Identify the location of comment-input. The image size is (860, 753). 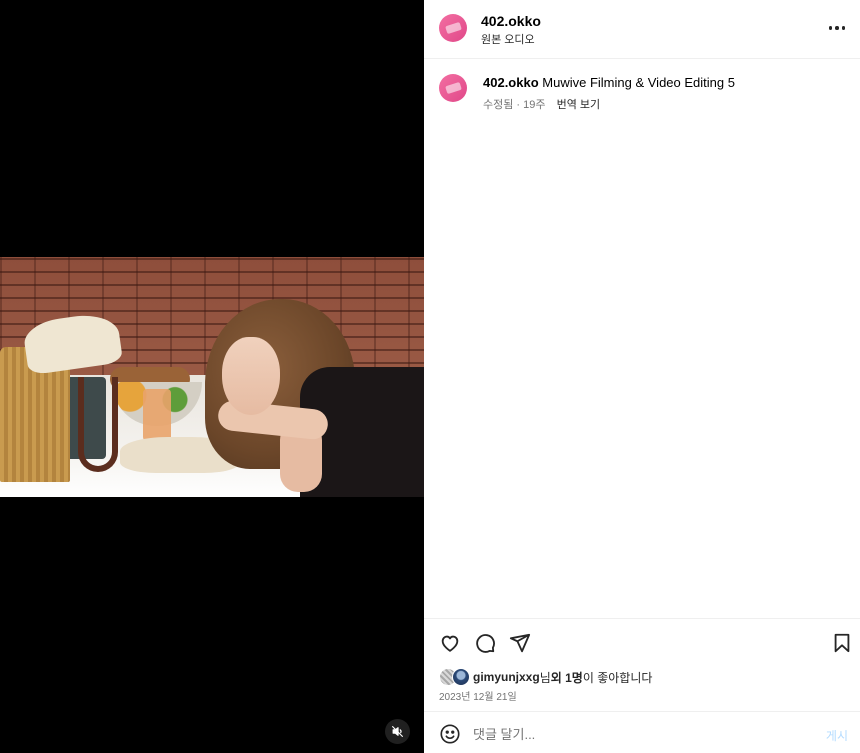
(638, 734).